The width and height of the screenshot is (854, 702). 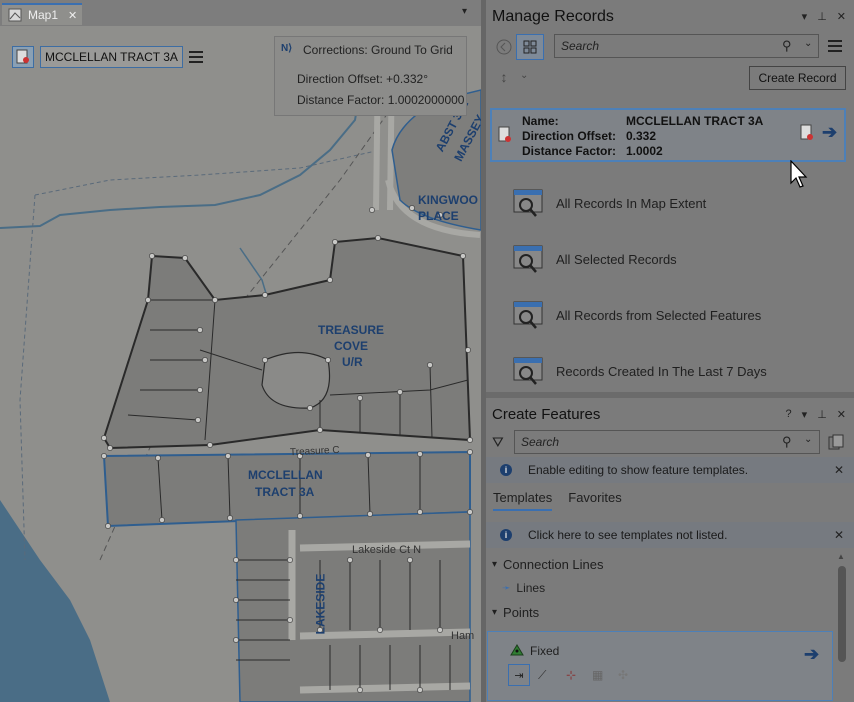 I want to click on tab-templates: Templates, so click(x=523, y=500).